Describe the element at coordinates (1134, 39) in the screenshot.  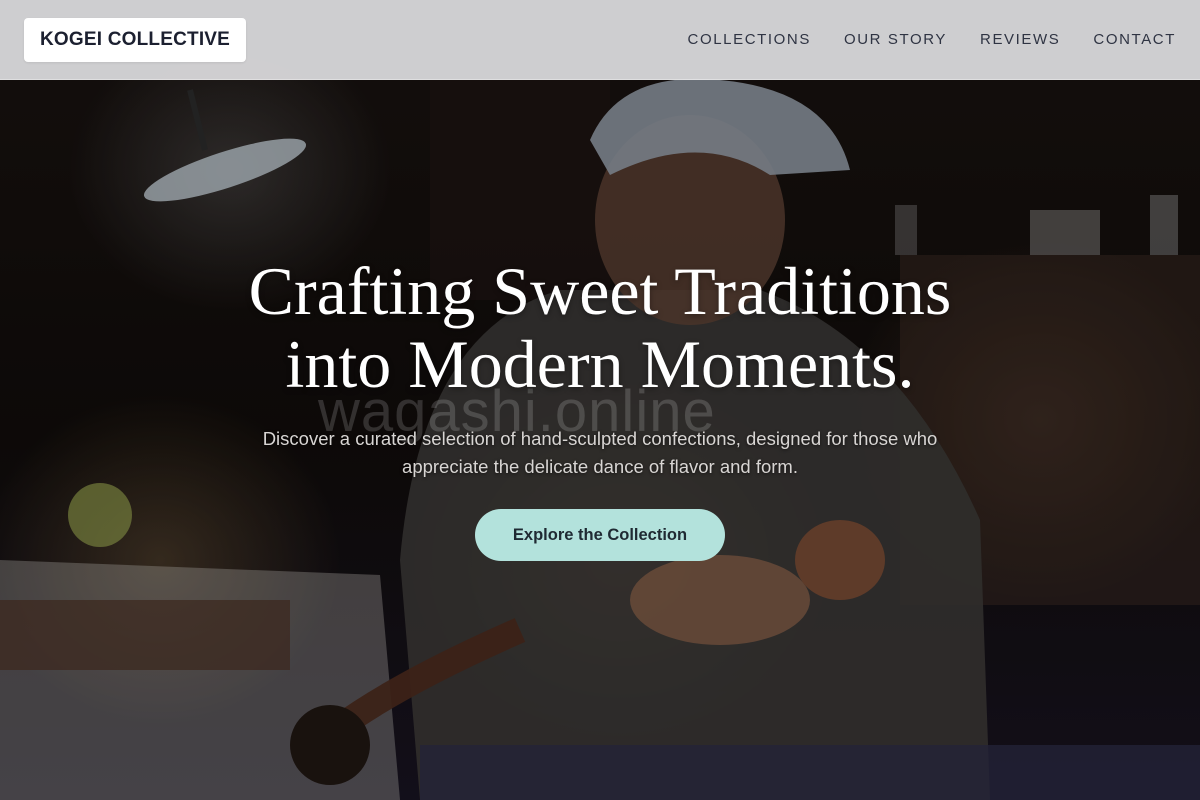
I see `nav-link-contact: CONTACT` at that location.